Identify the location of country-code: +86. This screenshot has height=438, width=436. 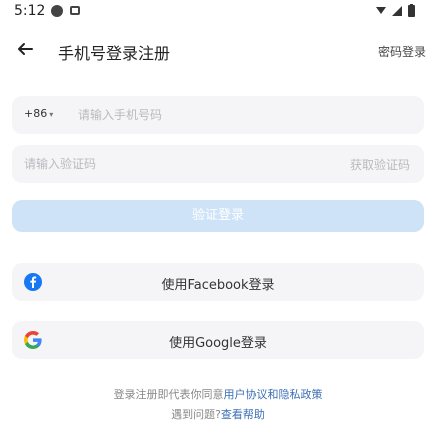
(36, 113).